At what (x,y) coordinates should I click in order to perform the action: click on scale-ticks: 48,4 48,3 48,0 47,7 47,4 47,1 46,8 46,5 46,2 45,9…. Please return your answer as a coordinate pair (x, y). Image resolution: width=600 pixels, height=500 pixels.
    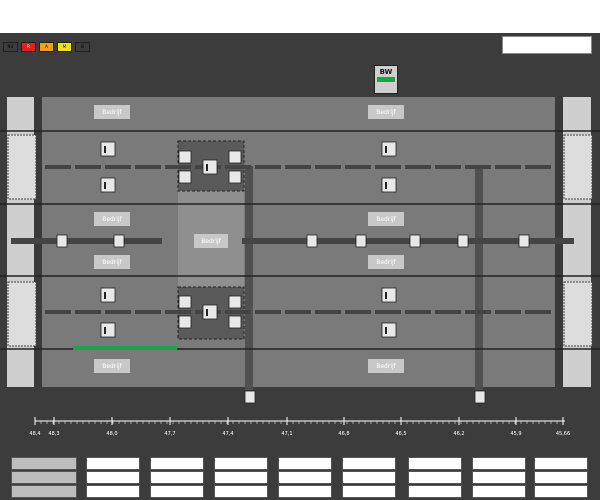
    Looking at the image, I should click on (299, 427).